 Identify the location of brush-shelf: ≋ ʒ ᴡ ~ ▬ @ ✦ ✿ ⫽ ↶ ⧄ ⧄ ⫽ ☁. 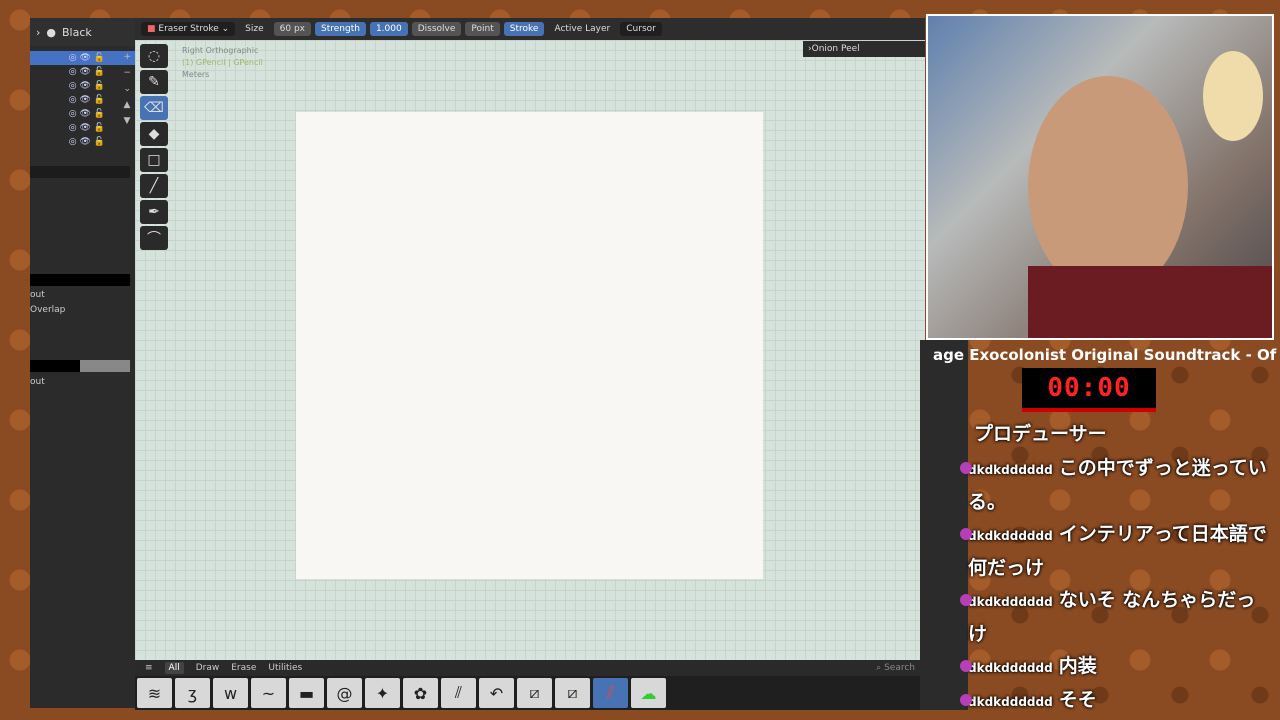
(530, 693).